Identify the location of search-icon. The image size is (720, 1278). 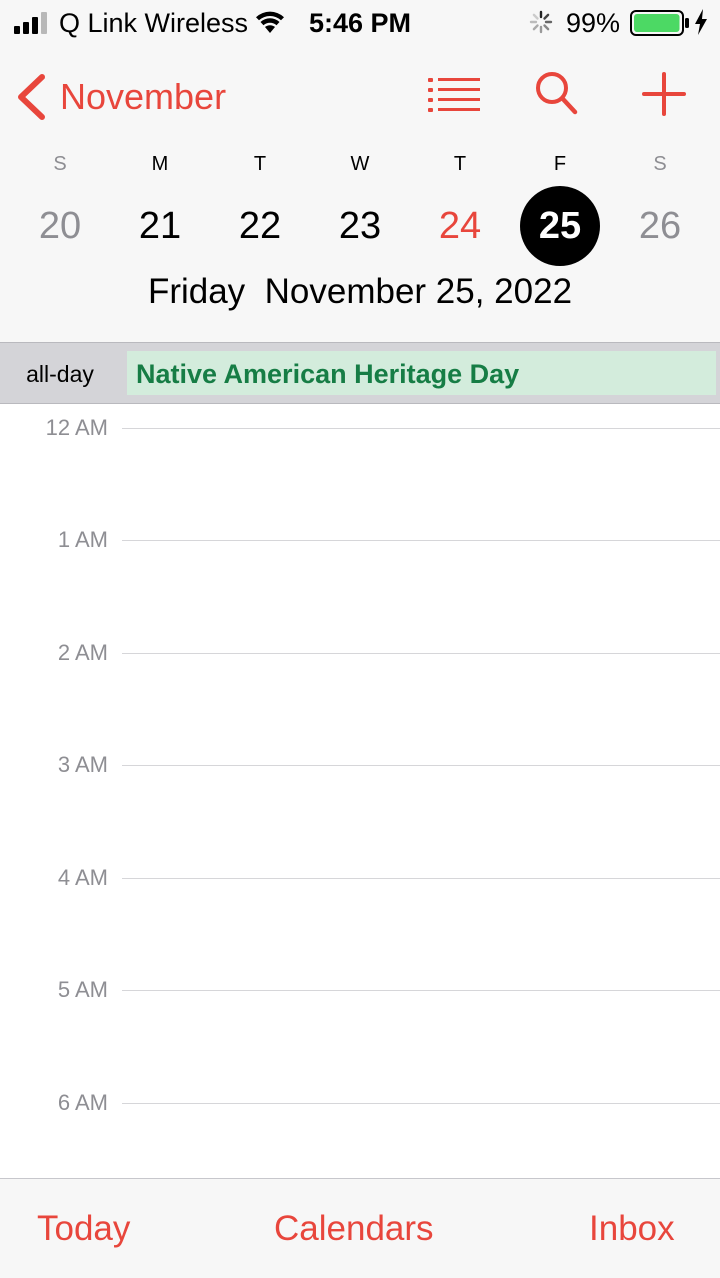
(556, 93).